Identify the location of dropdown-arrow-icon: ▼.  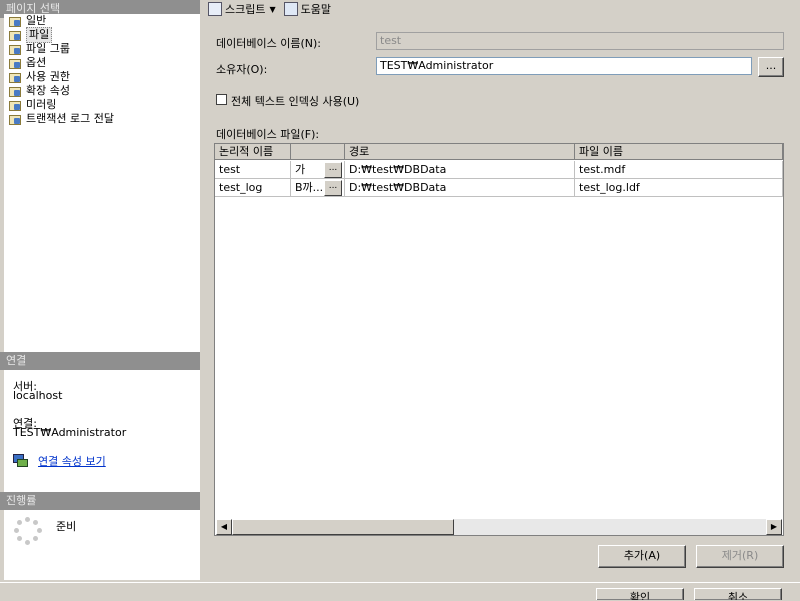
(272, 9).